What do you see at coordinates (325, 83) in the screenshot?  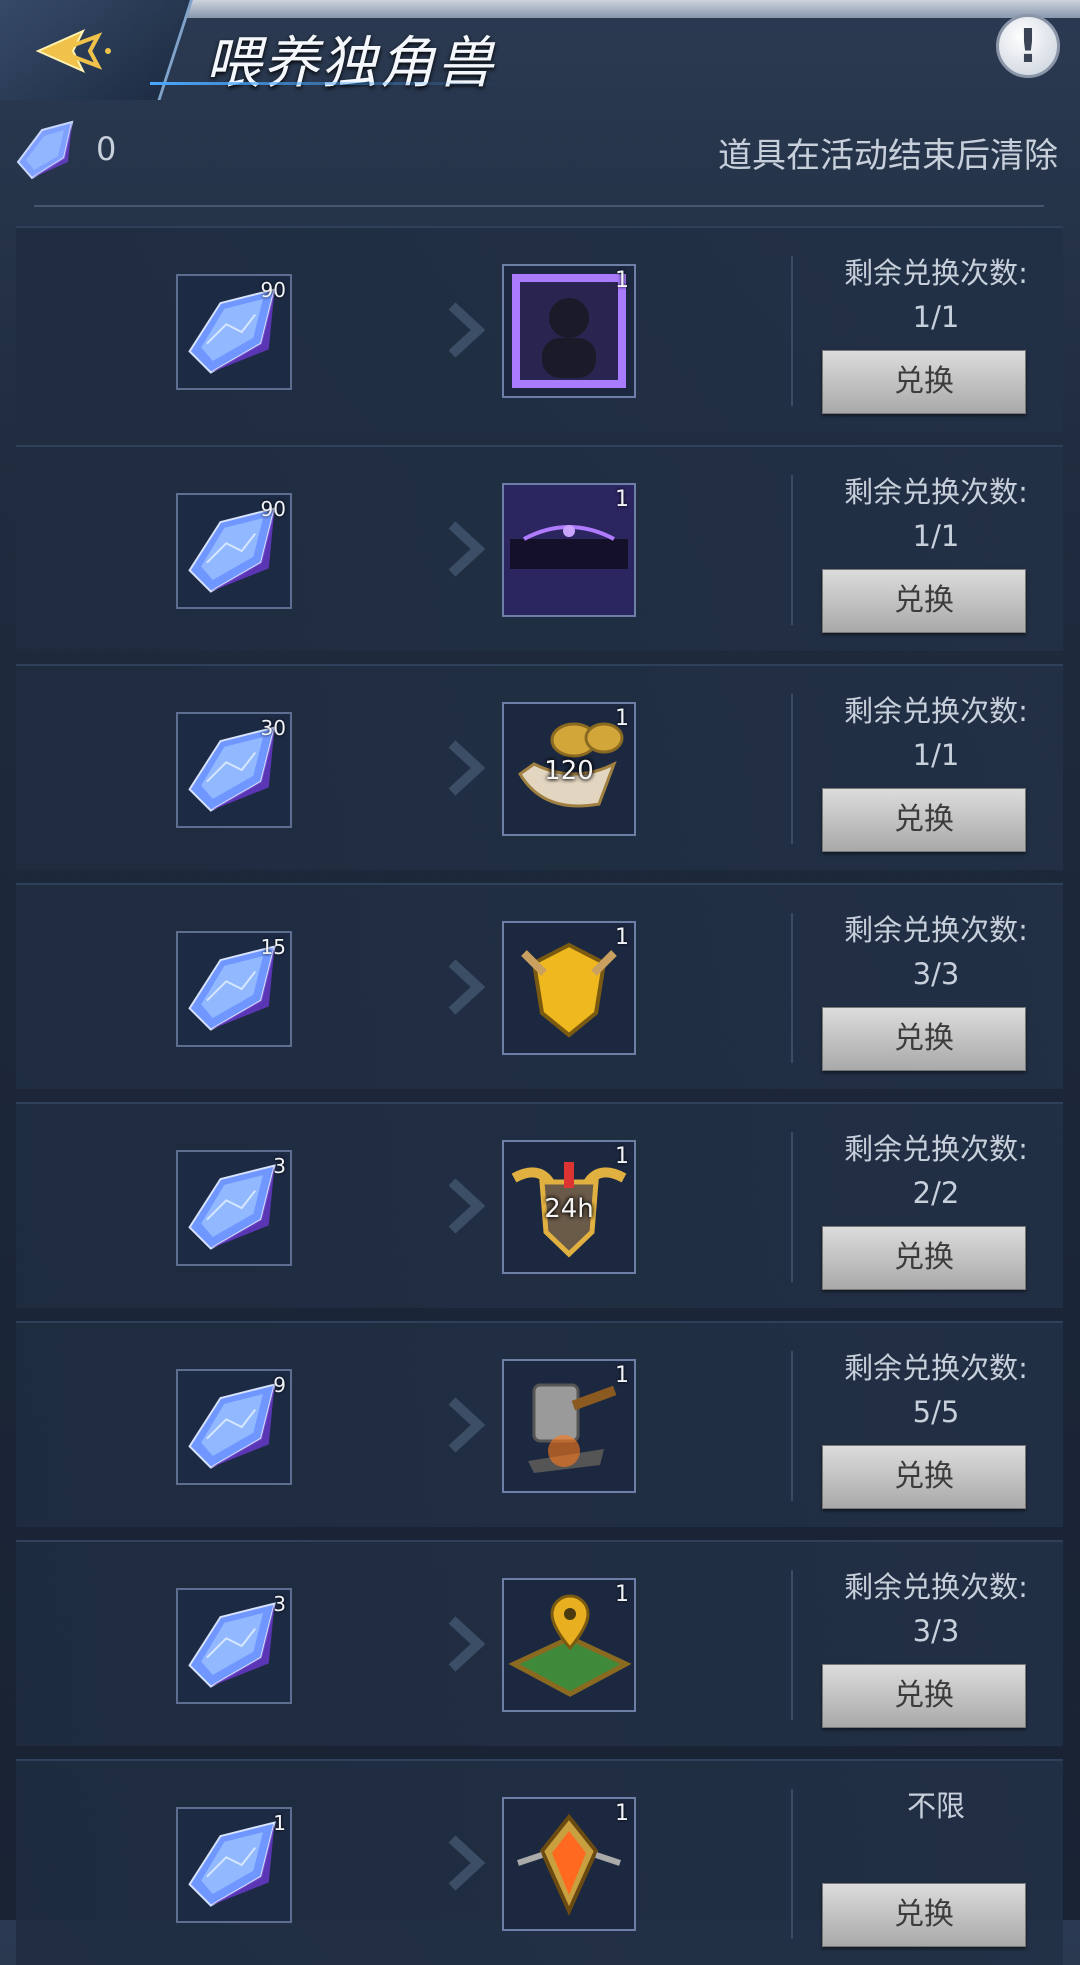 I see `title-underline` at bounding box center [325, 83].